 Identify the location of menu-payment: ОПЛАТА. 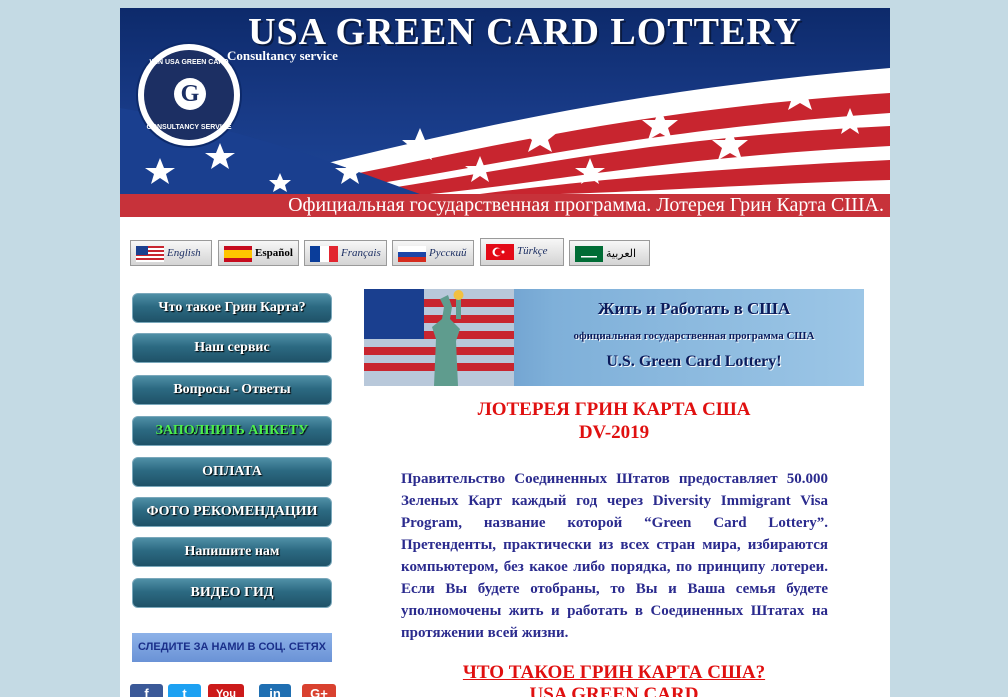
(232, 472).